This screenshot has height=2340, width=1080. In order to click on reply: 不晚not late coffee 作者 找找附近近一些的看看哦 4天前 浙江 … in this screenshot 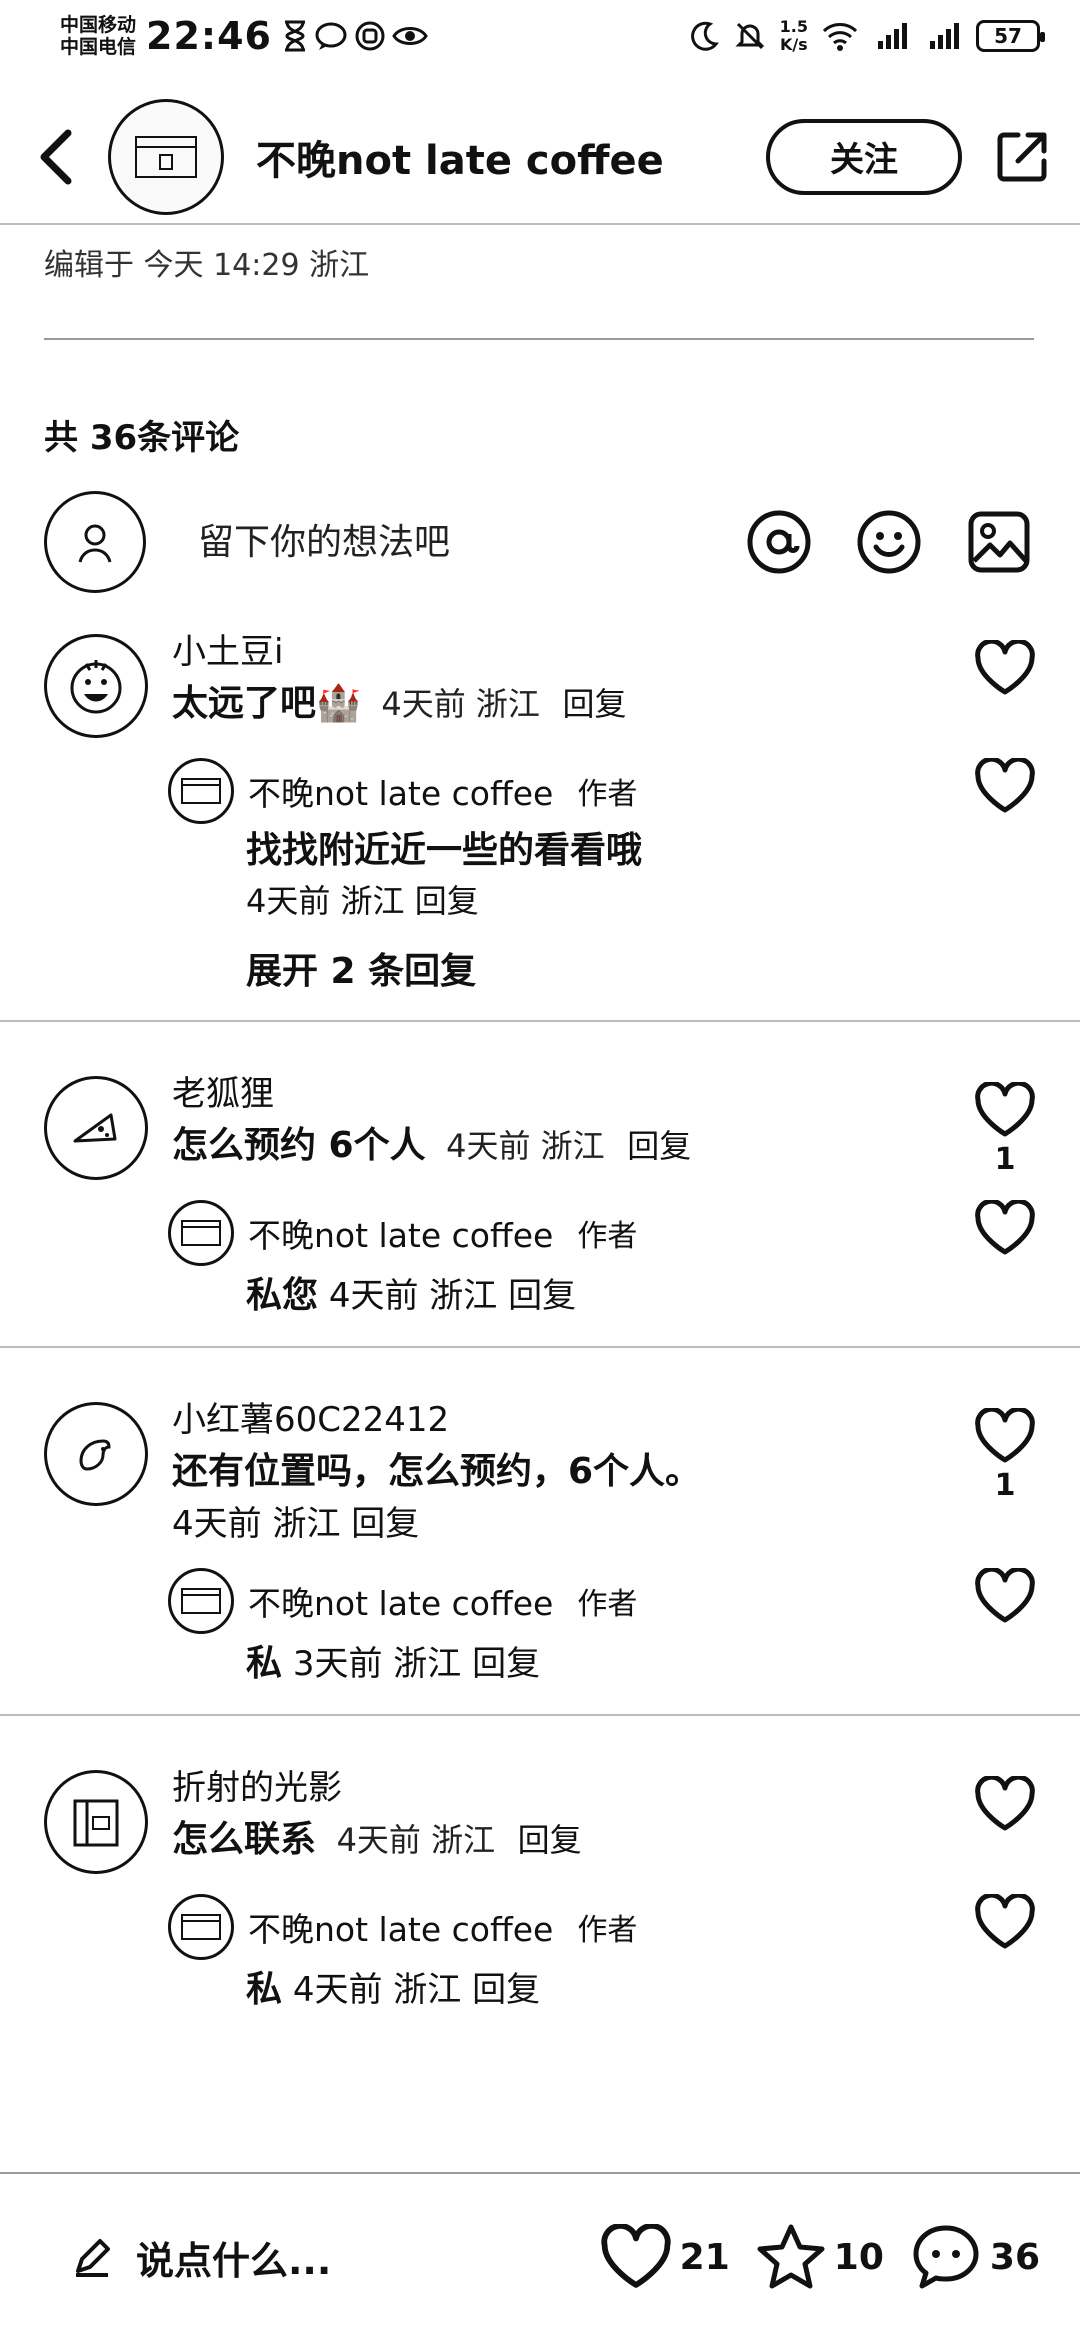, I will do `click(540, 841)`.